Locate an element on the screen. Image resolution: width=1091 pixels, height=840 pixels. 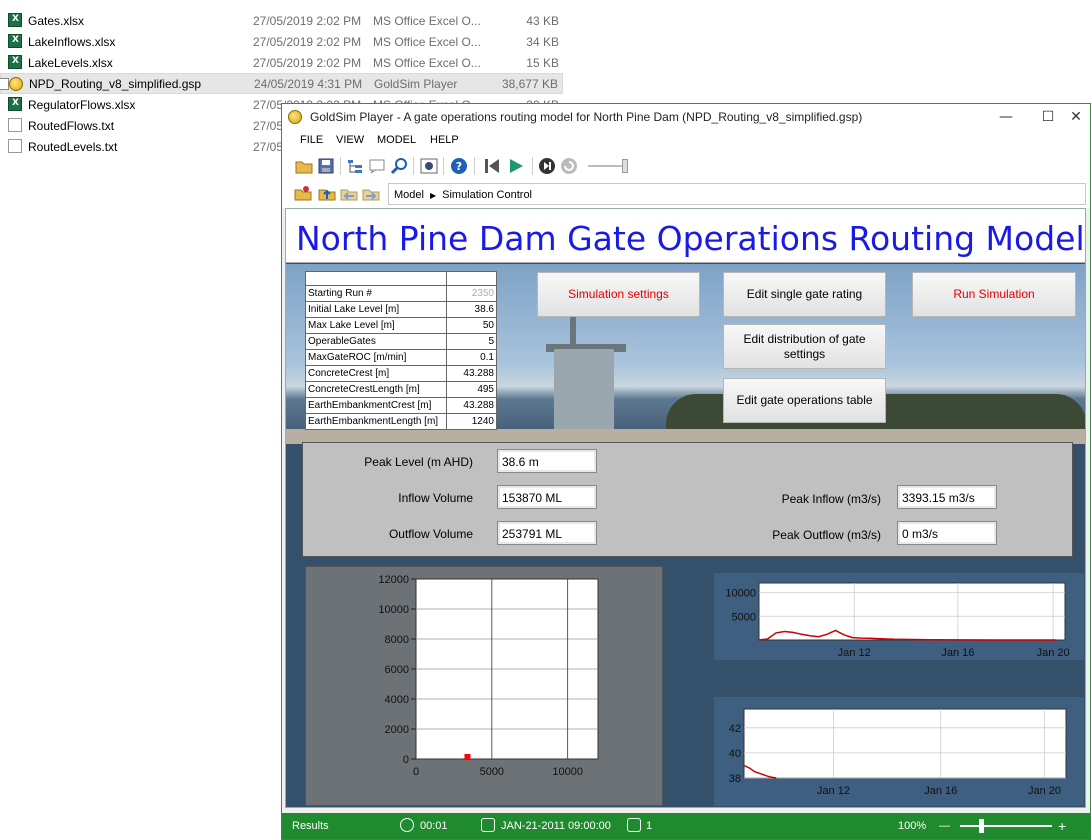
file-date: 24/05/2019 4:31 PM is located at coordinates (308, 83).